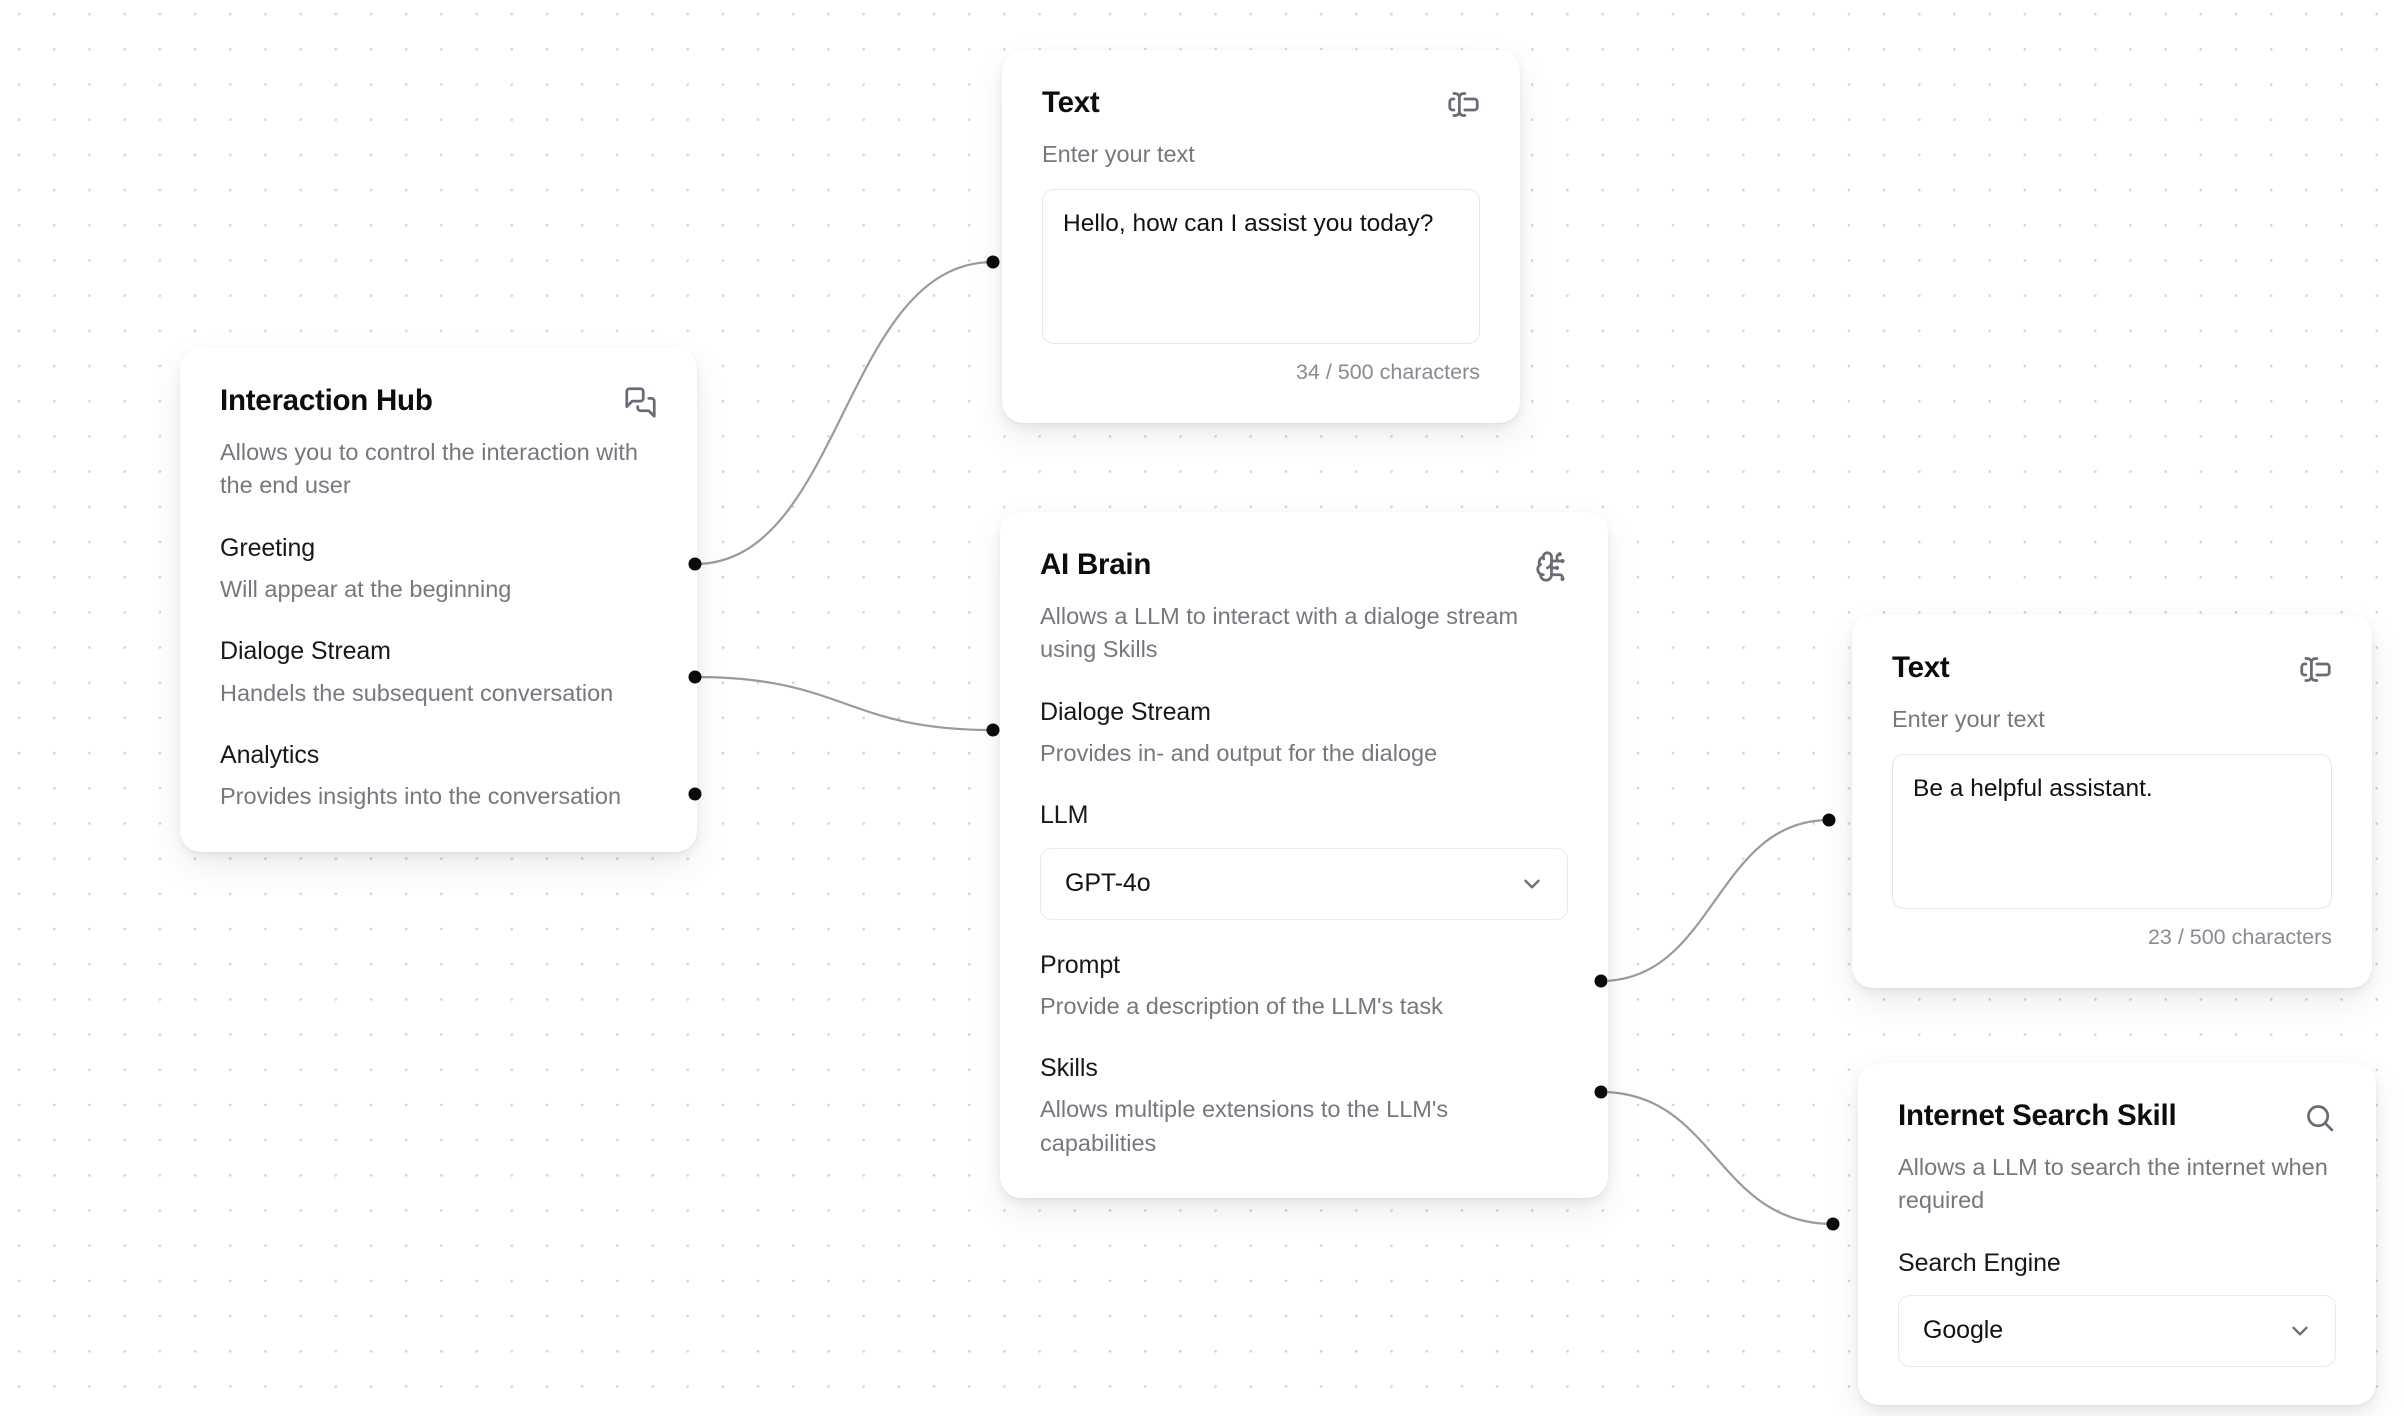 Image resolution: width=2404 pixels, height=1416 pixels. Describe the element at coordinates (993, 262) in the screenshot. I see `handle-input-text-greeting` at that location.